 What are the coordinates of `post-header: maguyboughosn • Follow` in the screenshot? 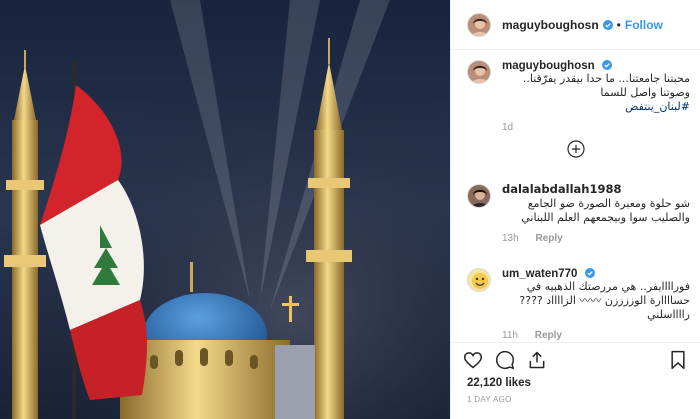 It's located at (575, 25).